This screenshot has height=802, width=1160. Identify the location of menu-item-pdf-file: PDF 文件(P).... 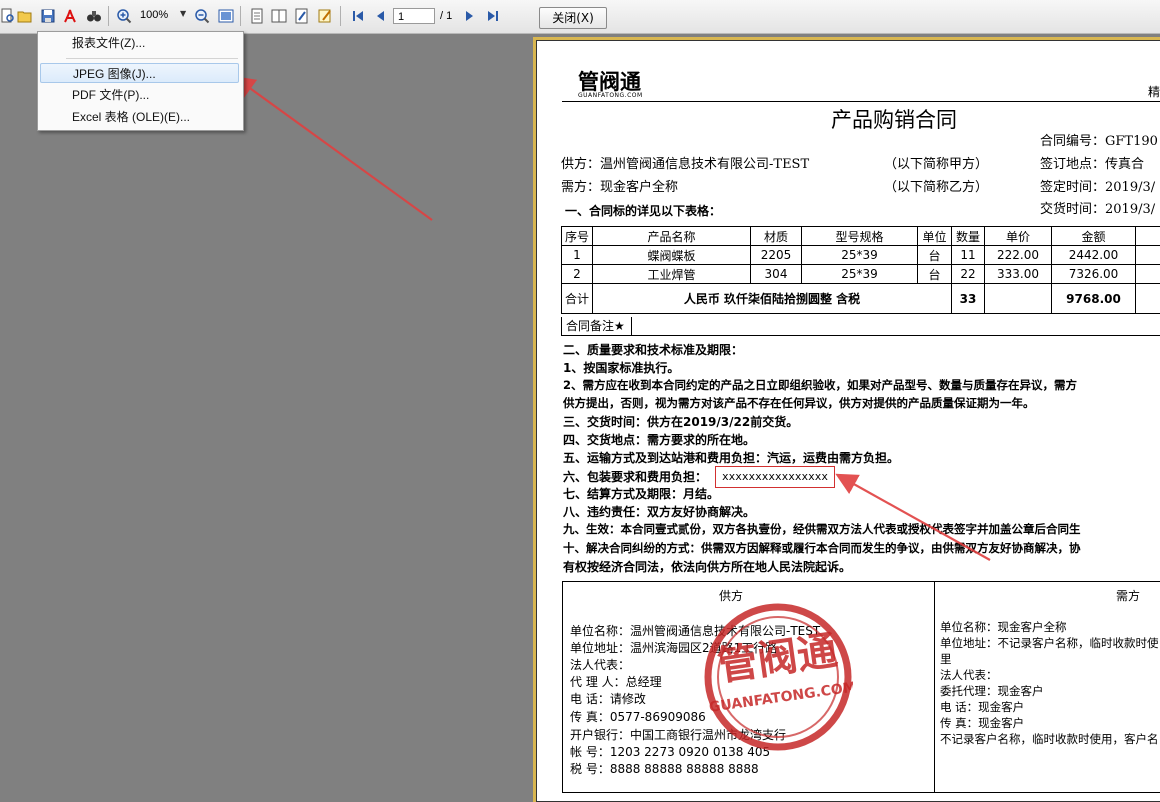
(139, 95).